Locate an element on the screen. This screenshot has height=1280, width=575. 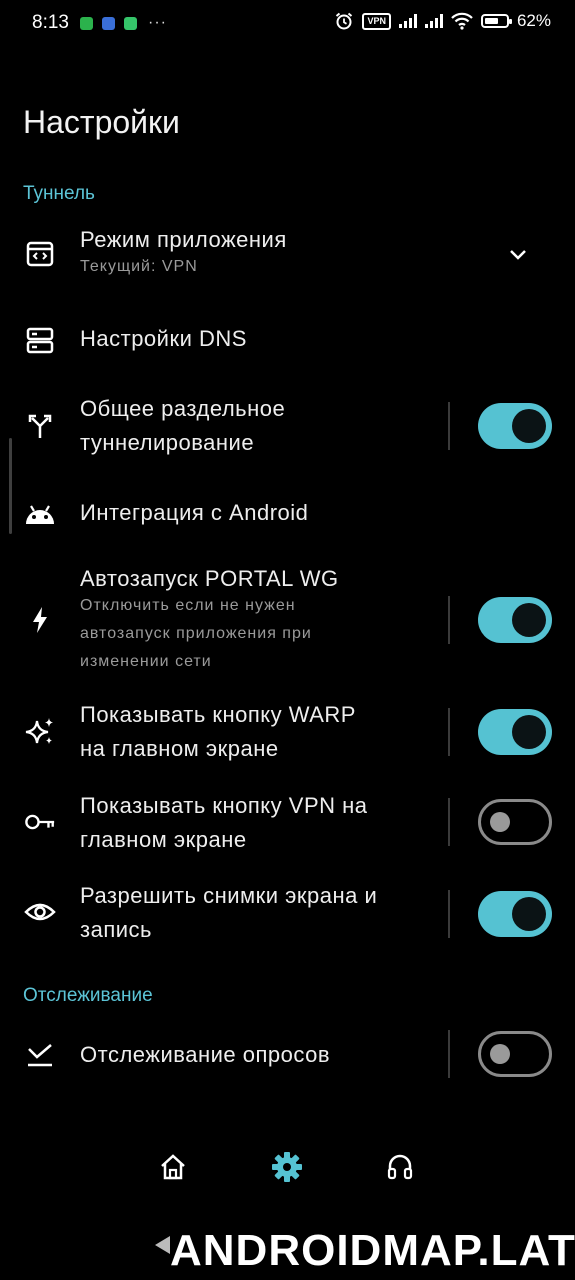
setting-subtitle: изменении сети is located at coordinates (146, 661).